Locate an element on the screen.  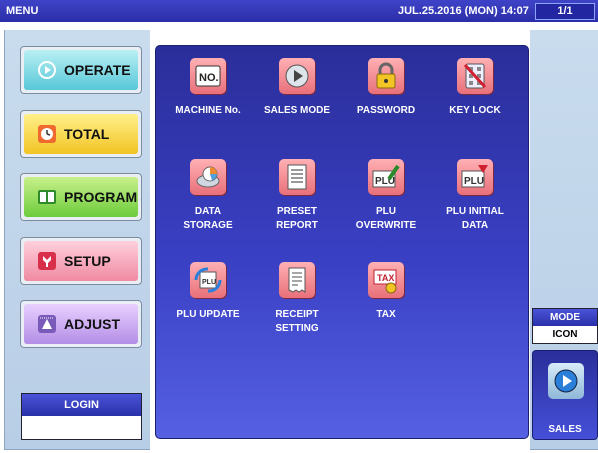
tile-label: PASSWORD is located at coordinates (386, 110).